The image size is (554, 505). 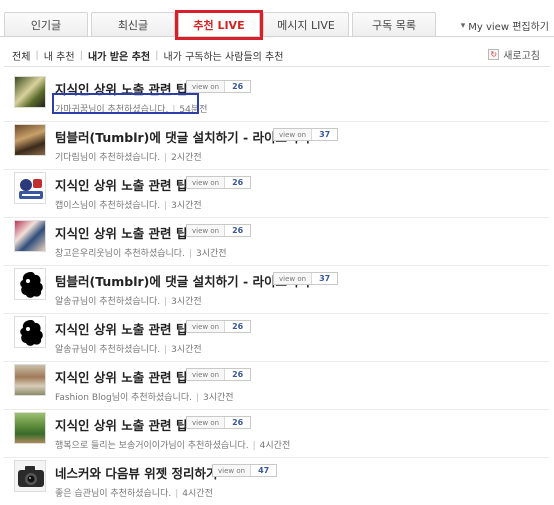 I want to click on filter-bar: 전체 | 내 추천 | 내가 받은 추천 | 내가 구독하는 사람들의 추천, so click(x=147, y=55).